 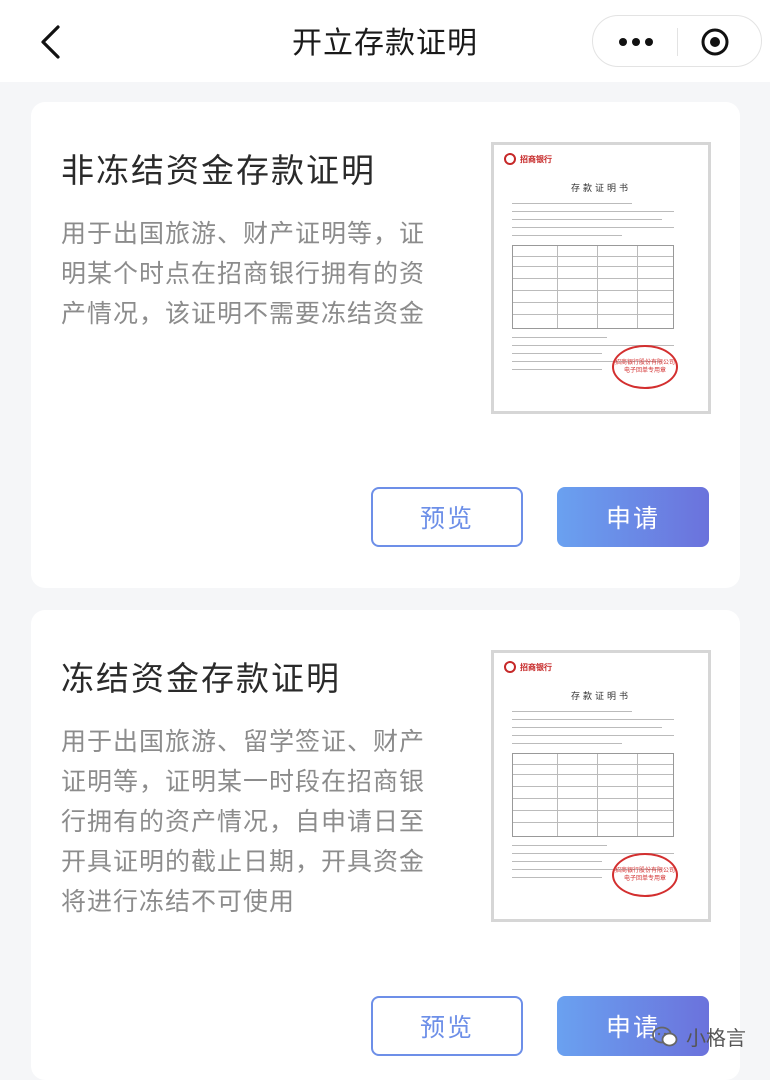 What do you see at coordinates (665, 1036) in the screenshot?
I see `wechat-icon` at bounding box center [665, 1036].